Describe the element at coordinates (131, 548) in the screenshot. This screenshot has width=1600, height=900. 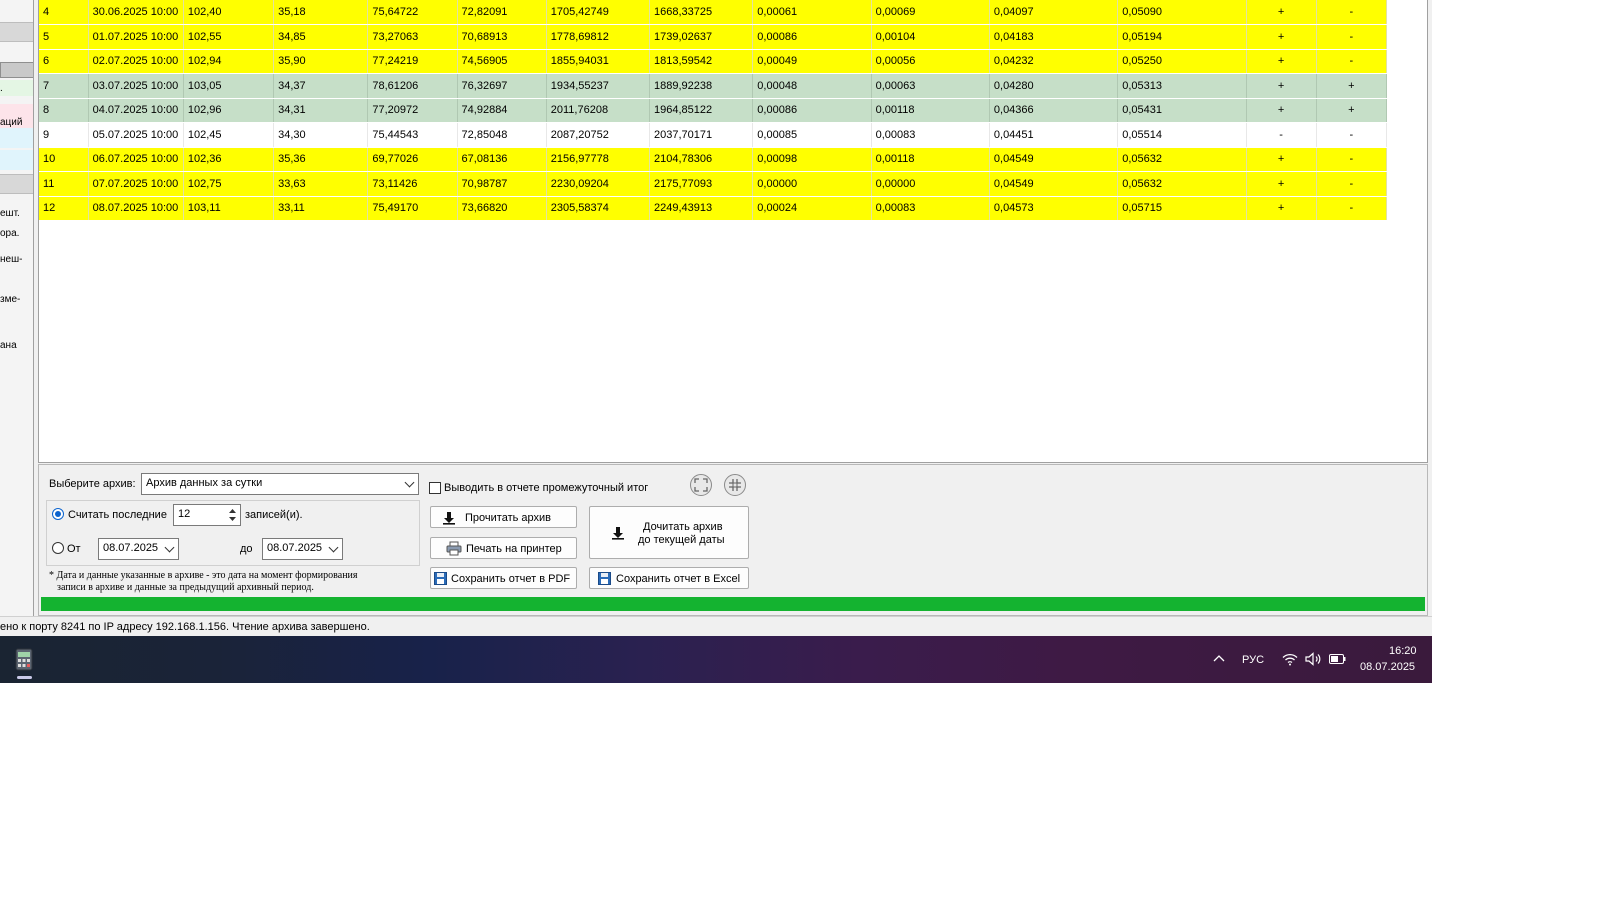
I see `from-date-value: 08.07.2025` at that location.